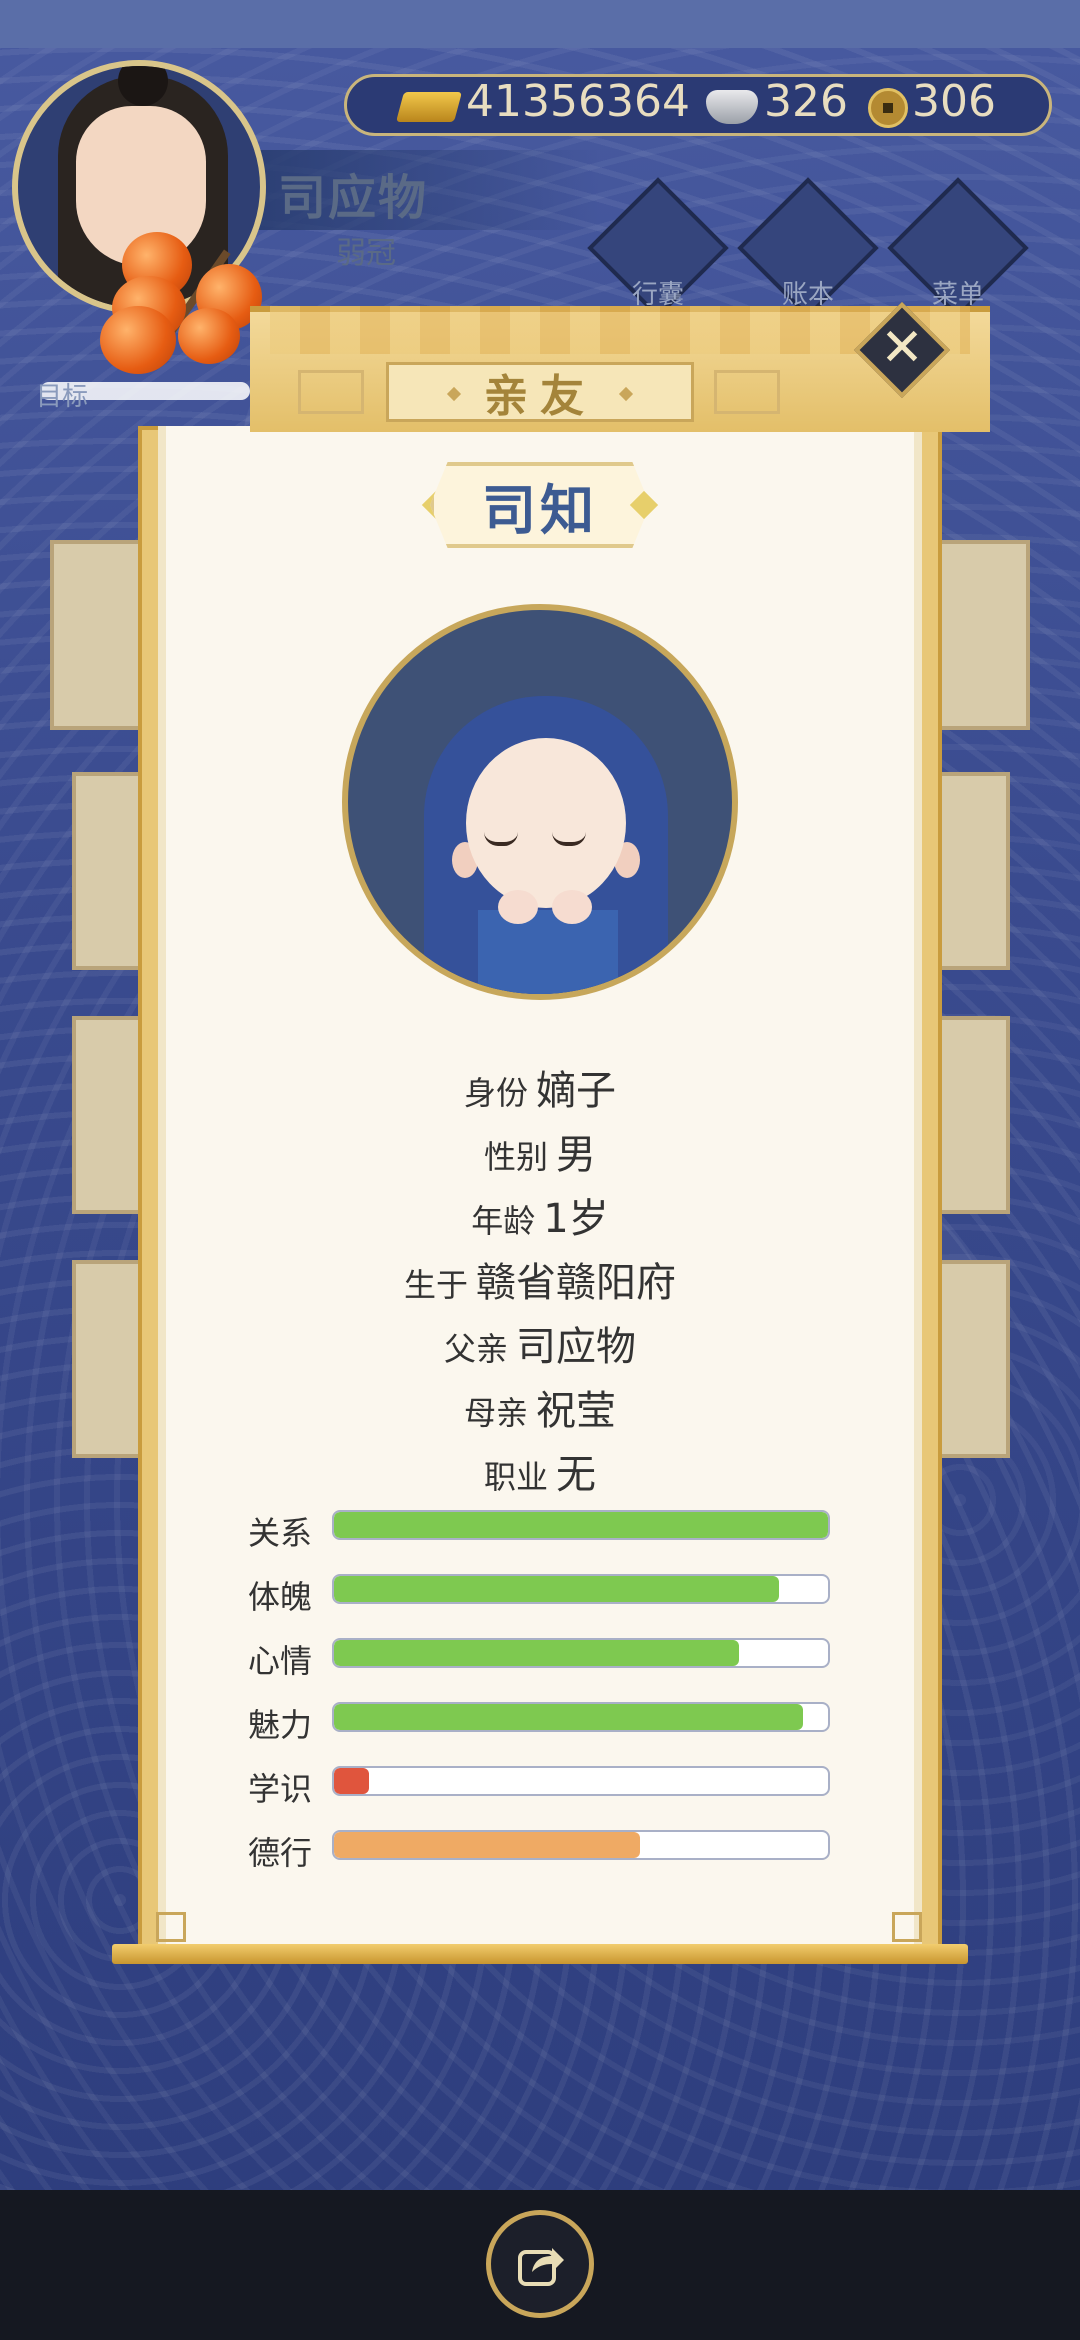 This screenshot has height=2340, width=1080. I want to click on info-value: 赣省赣阳府, so click(576, 1283).